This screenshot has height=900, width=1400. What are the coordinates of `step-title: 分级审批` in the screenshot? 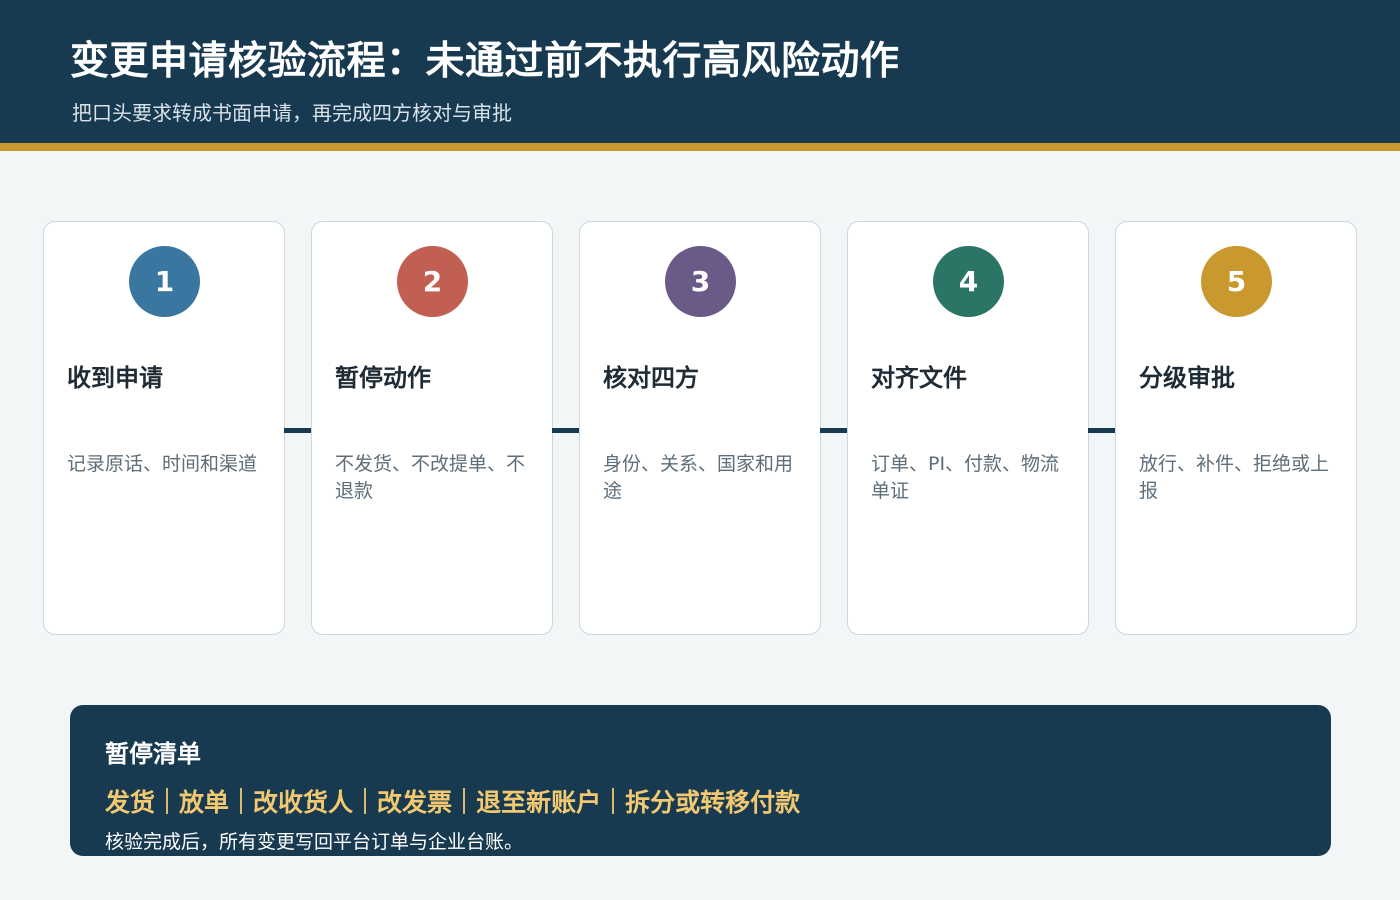 It's located at (1187, 378).